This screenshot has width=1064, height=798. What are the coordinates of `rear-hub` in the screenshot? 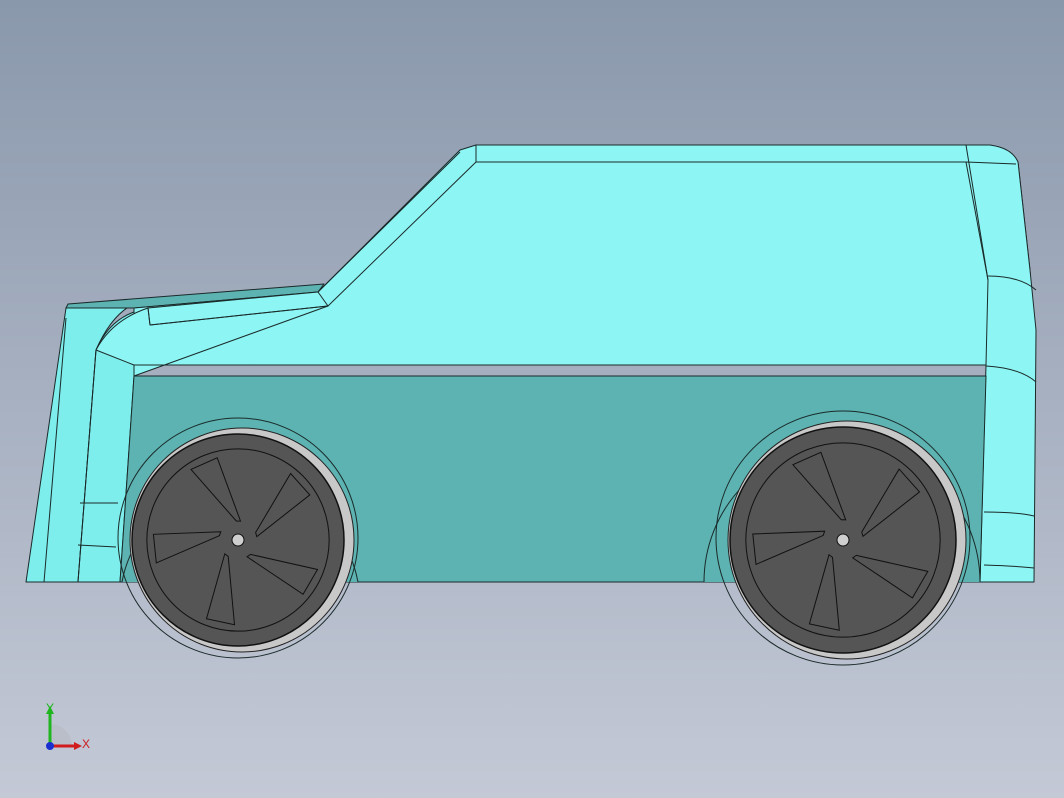 It's located at (843, 540).